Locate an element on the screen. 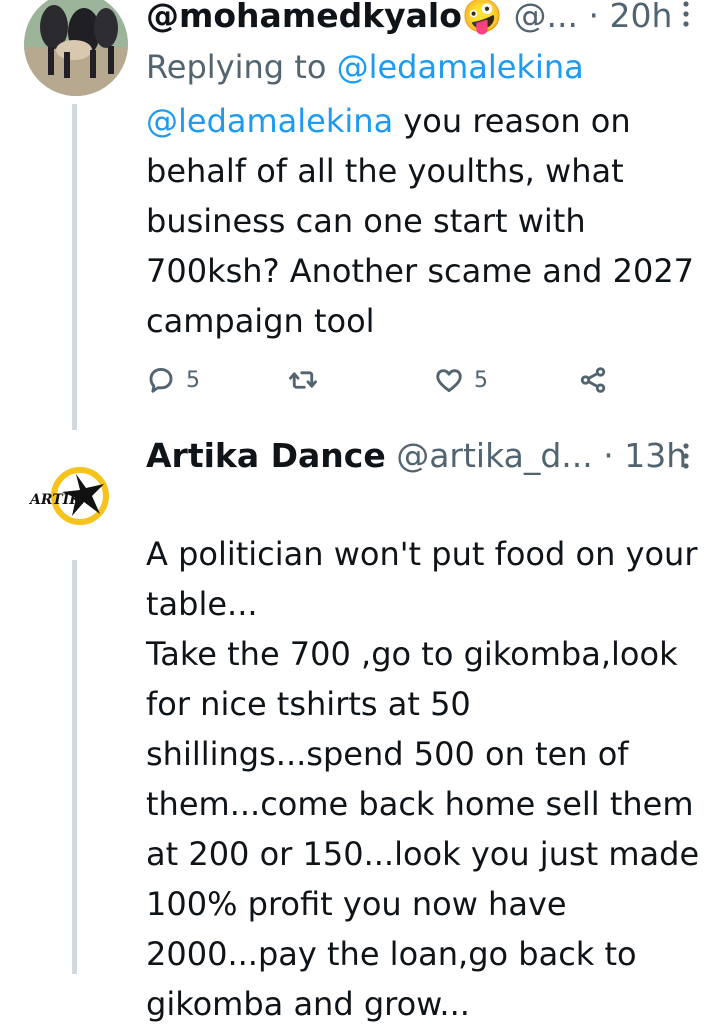  replying-to: Replying to @ledamalekina is located at coordinates (365, 67).